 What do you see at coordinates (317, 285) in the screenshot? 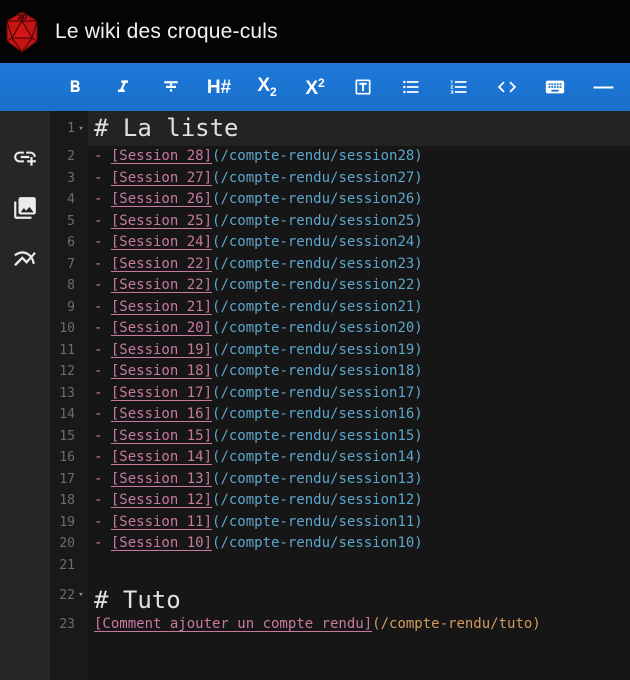
I see `code-segment-url: (/compte-rendu/session22)` at bounding box center [317, 285].